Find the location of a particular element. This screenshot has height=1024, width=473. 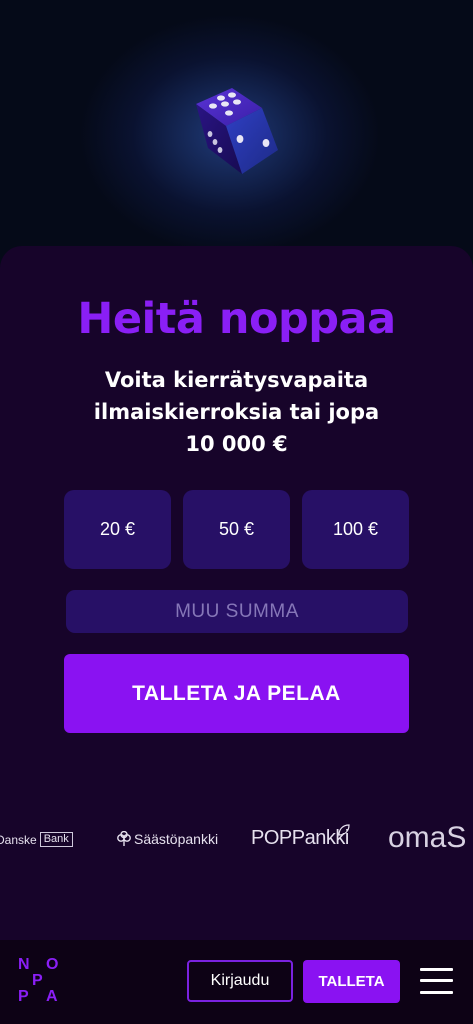

promo-subtitle-line: ilmaiskierroksia tai jopa is located at coordinates (236, 412).